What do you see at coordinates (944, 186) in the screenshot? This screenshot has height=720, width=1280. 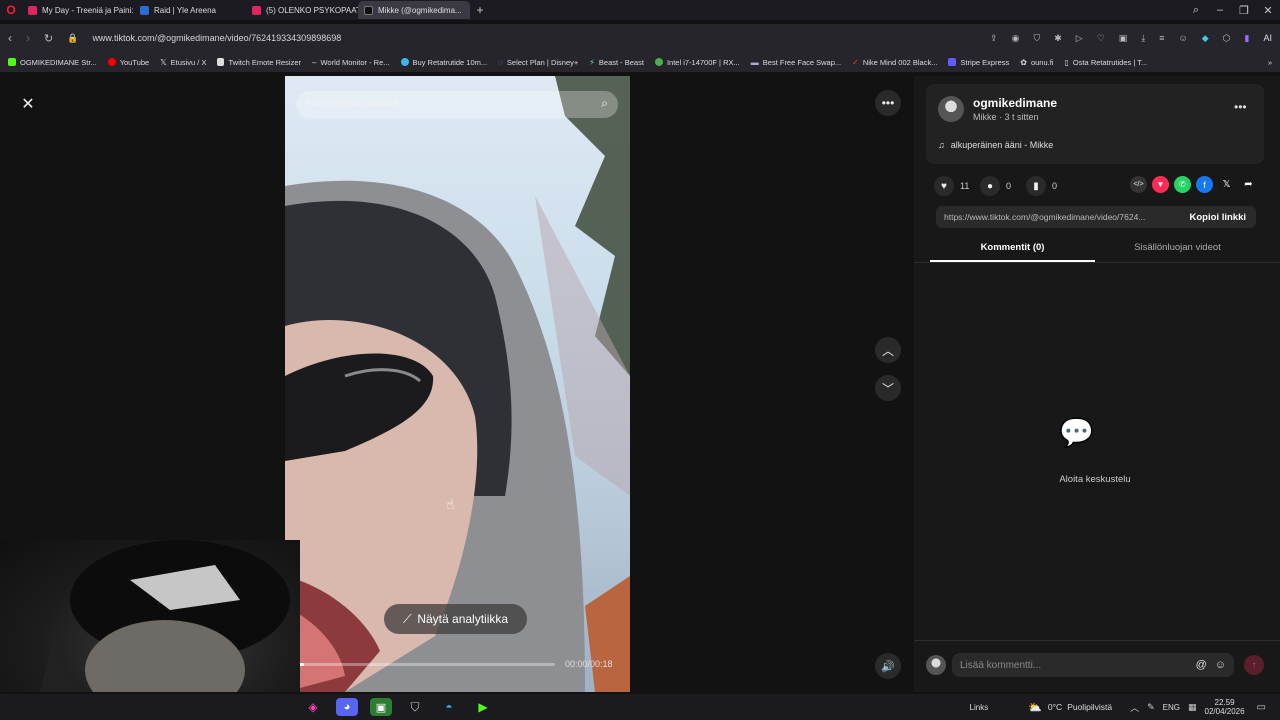 I see `like-heart-icon: ♥` at bounding box center [944, 186].